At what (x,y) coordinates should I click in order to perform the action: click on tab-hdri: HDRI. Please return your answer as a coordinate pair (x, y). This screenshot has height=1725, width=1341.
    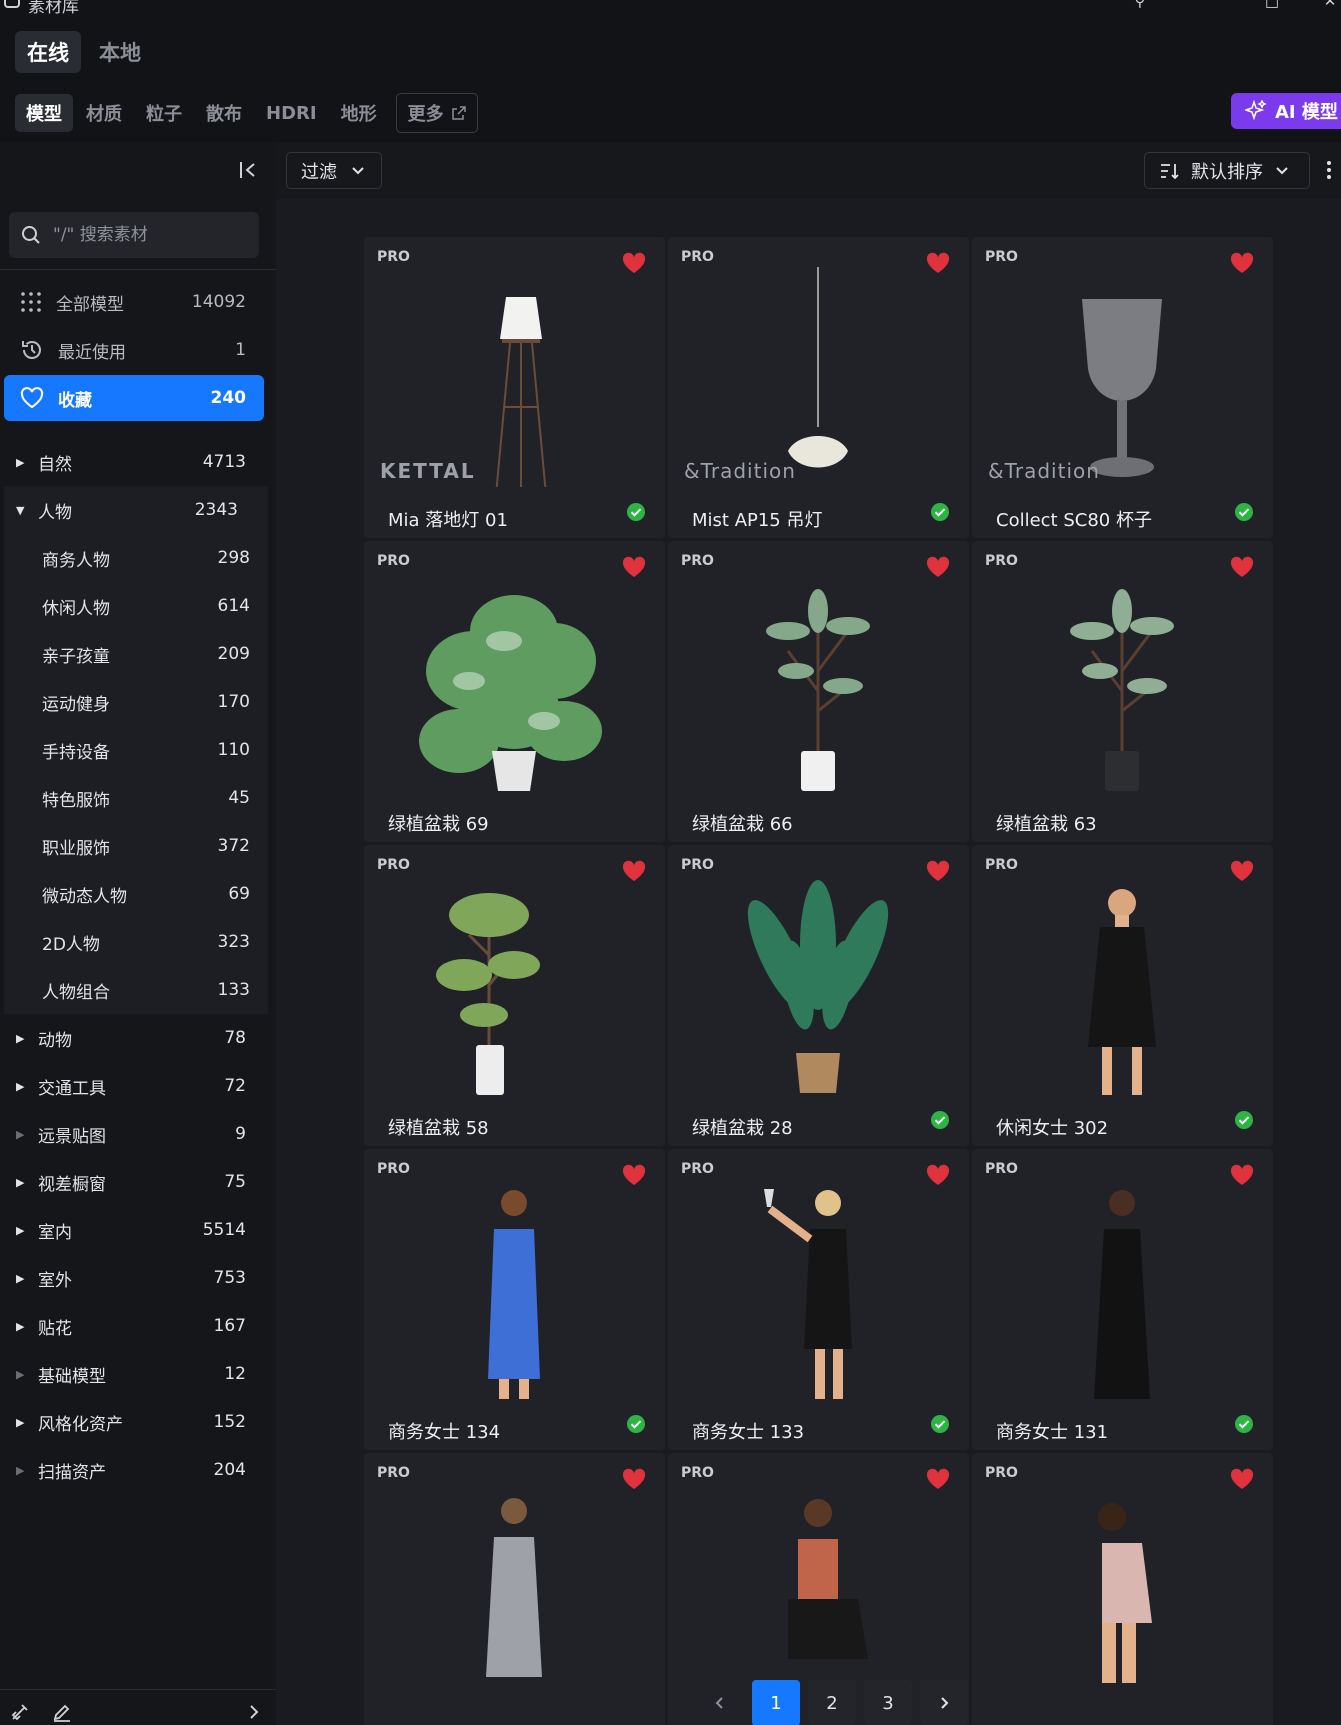
    Looking at the image, I should click on (291, 113).